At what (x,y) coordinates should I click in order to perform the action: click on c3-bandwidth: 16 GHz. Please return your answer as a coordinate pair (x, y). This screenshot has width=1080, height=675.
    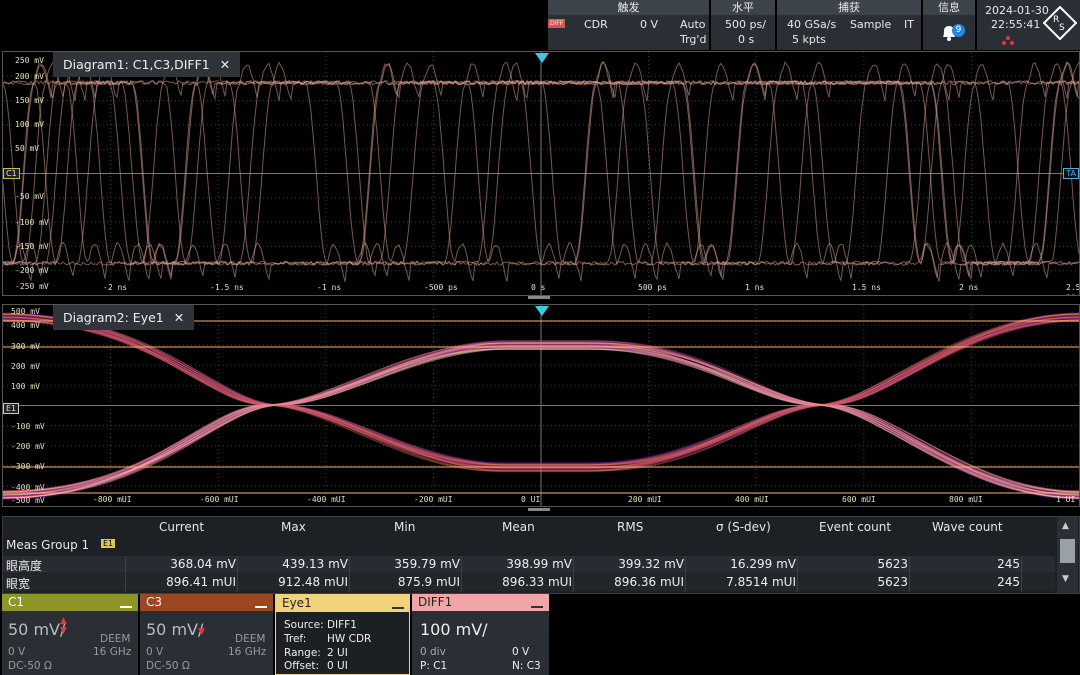
    Looking at the image, I should click on (247, 652).